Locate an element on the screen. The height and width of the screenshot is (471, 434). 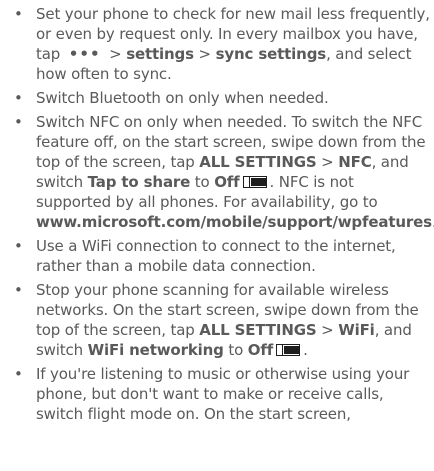
wifi-networking-label: WiFi networking is located at coordinates (155, 350).